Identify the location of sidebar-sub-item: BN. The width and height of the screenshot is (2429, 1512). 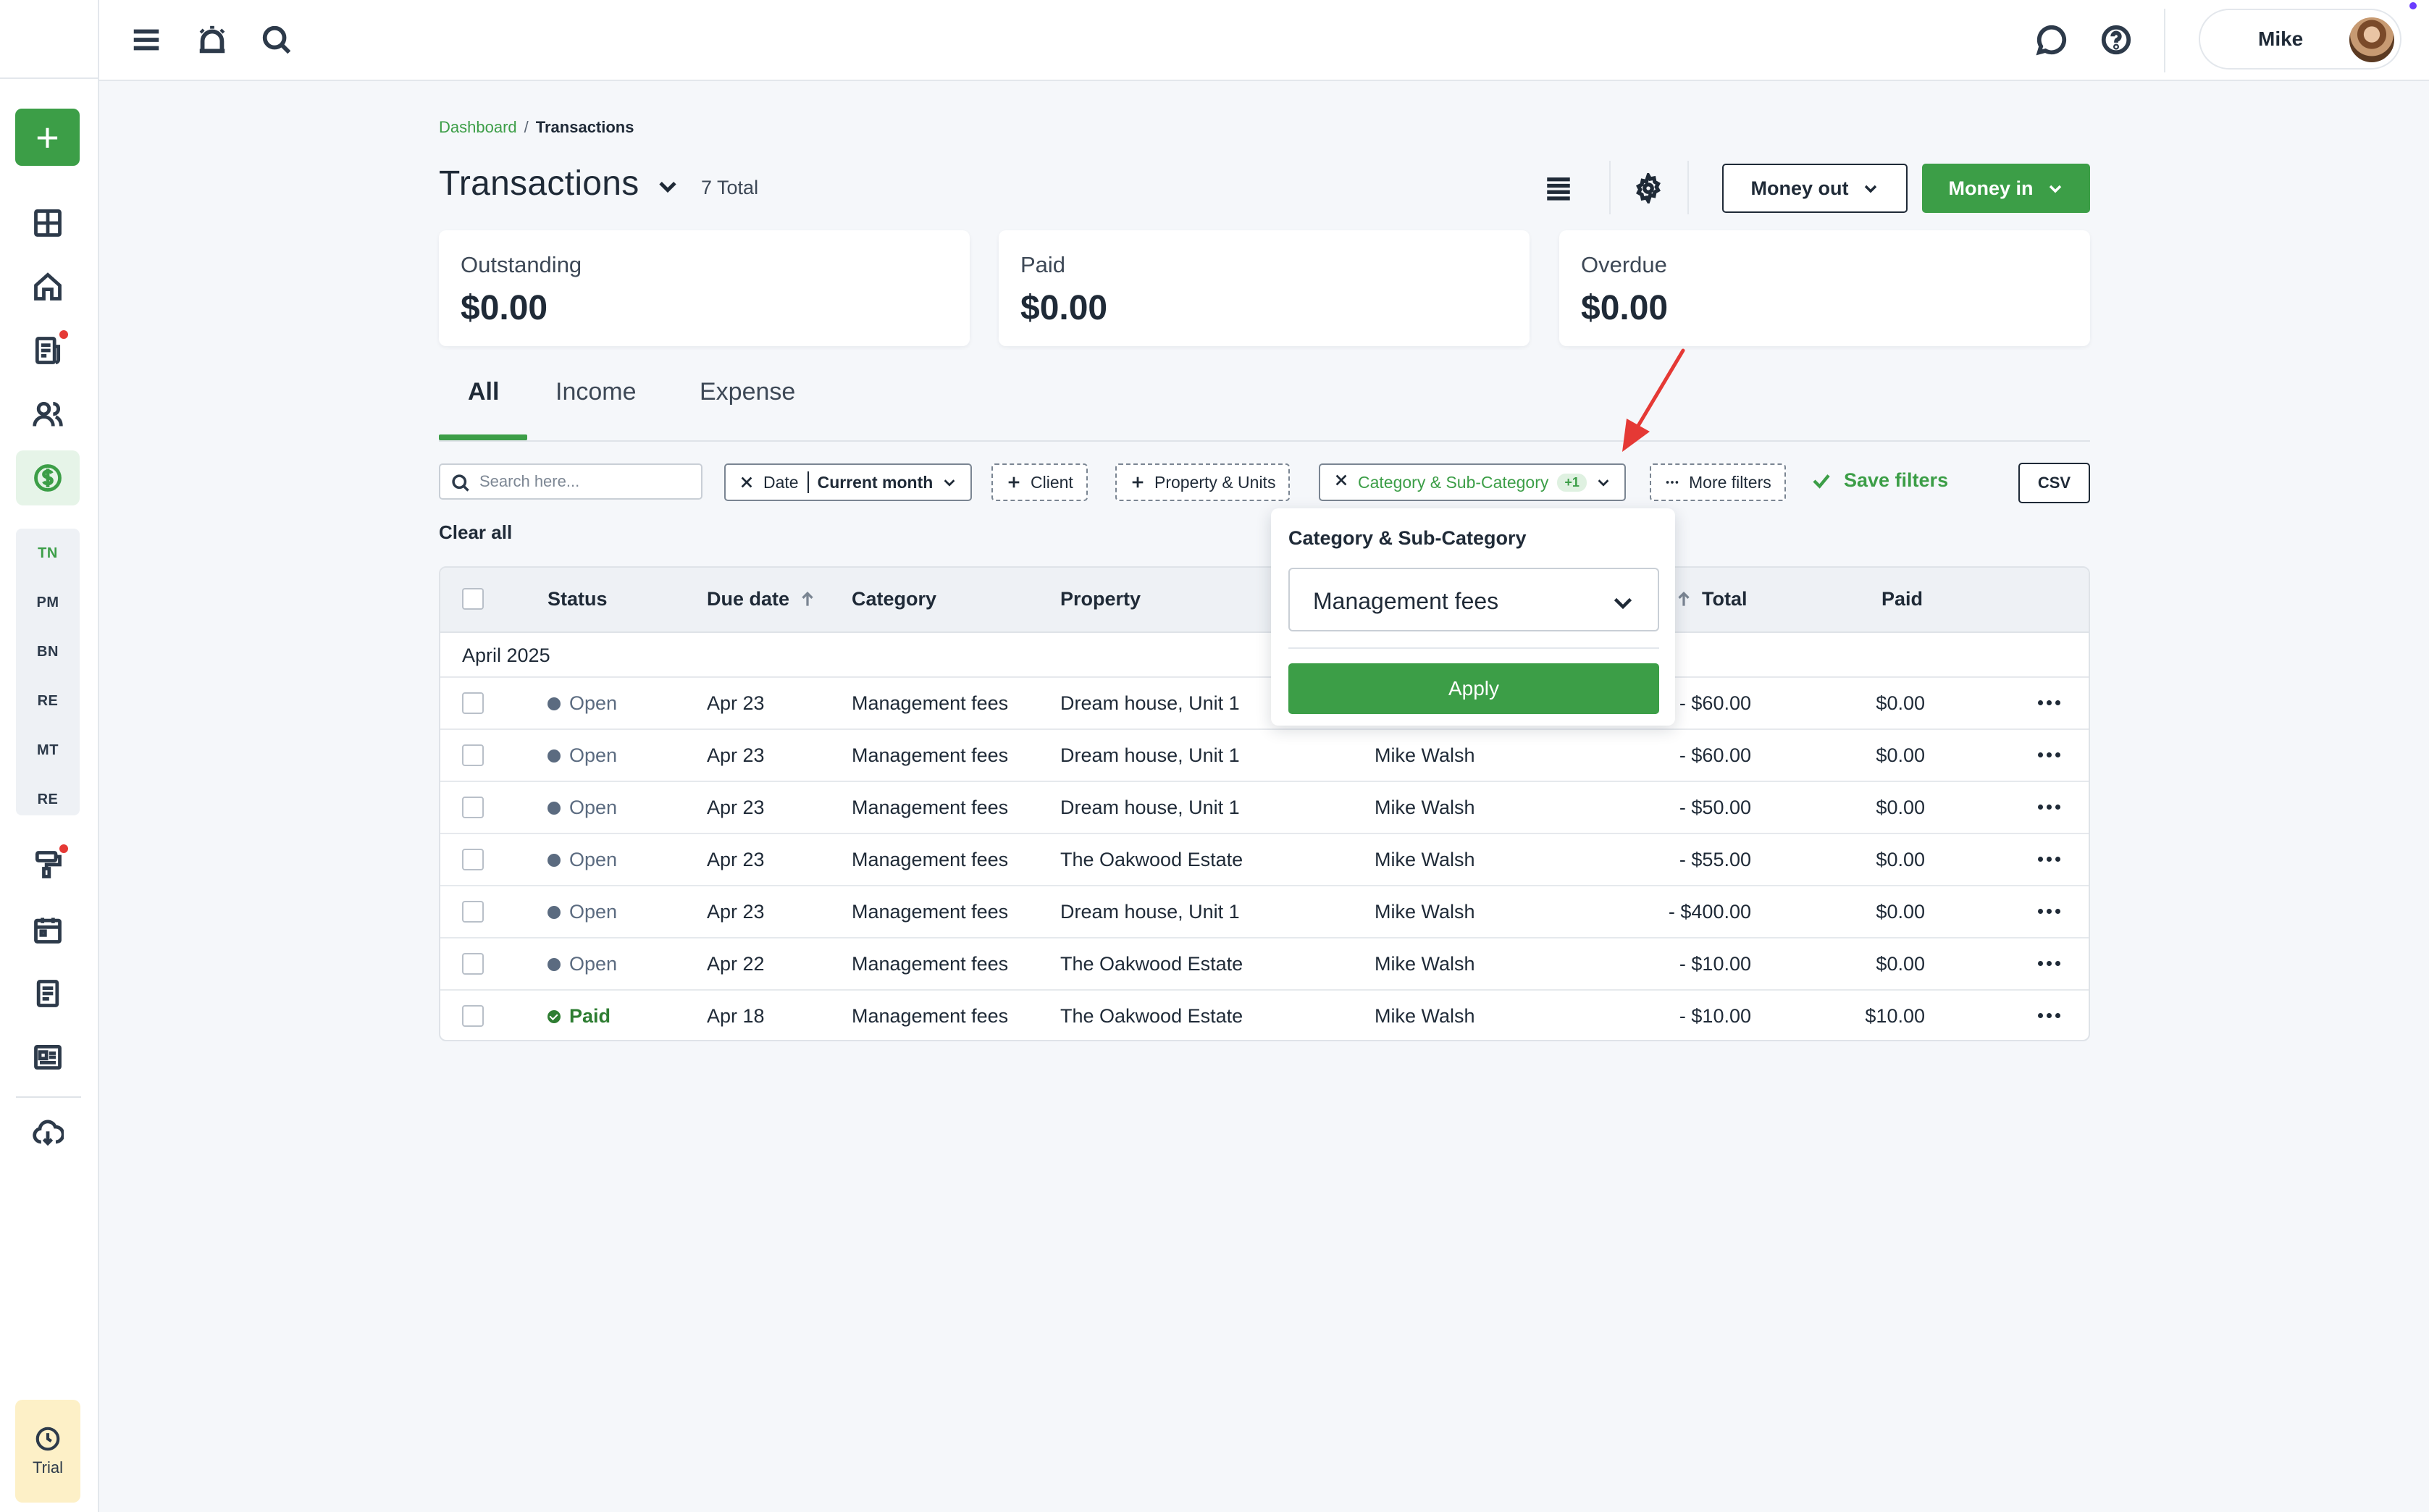
(48, 651).